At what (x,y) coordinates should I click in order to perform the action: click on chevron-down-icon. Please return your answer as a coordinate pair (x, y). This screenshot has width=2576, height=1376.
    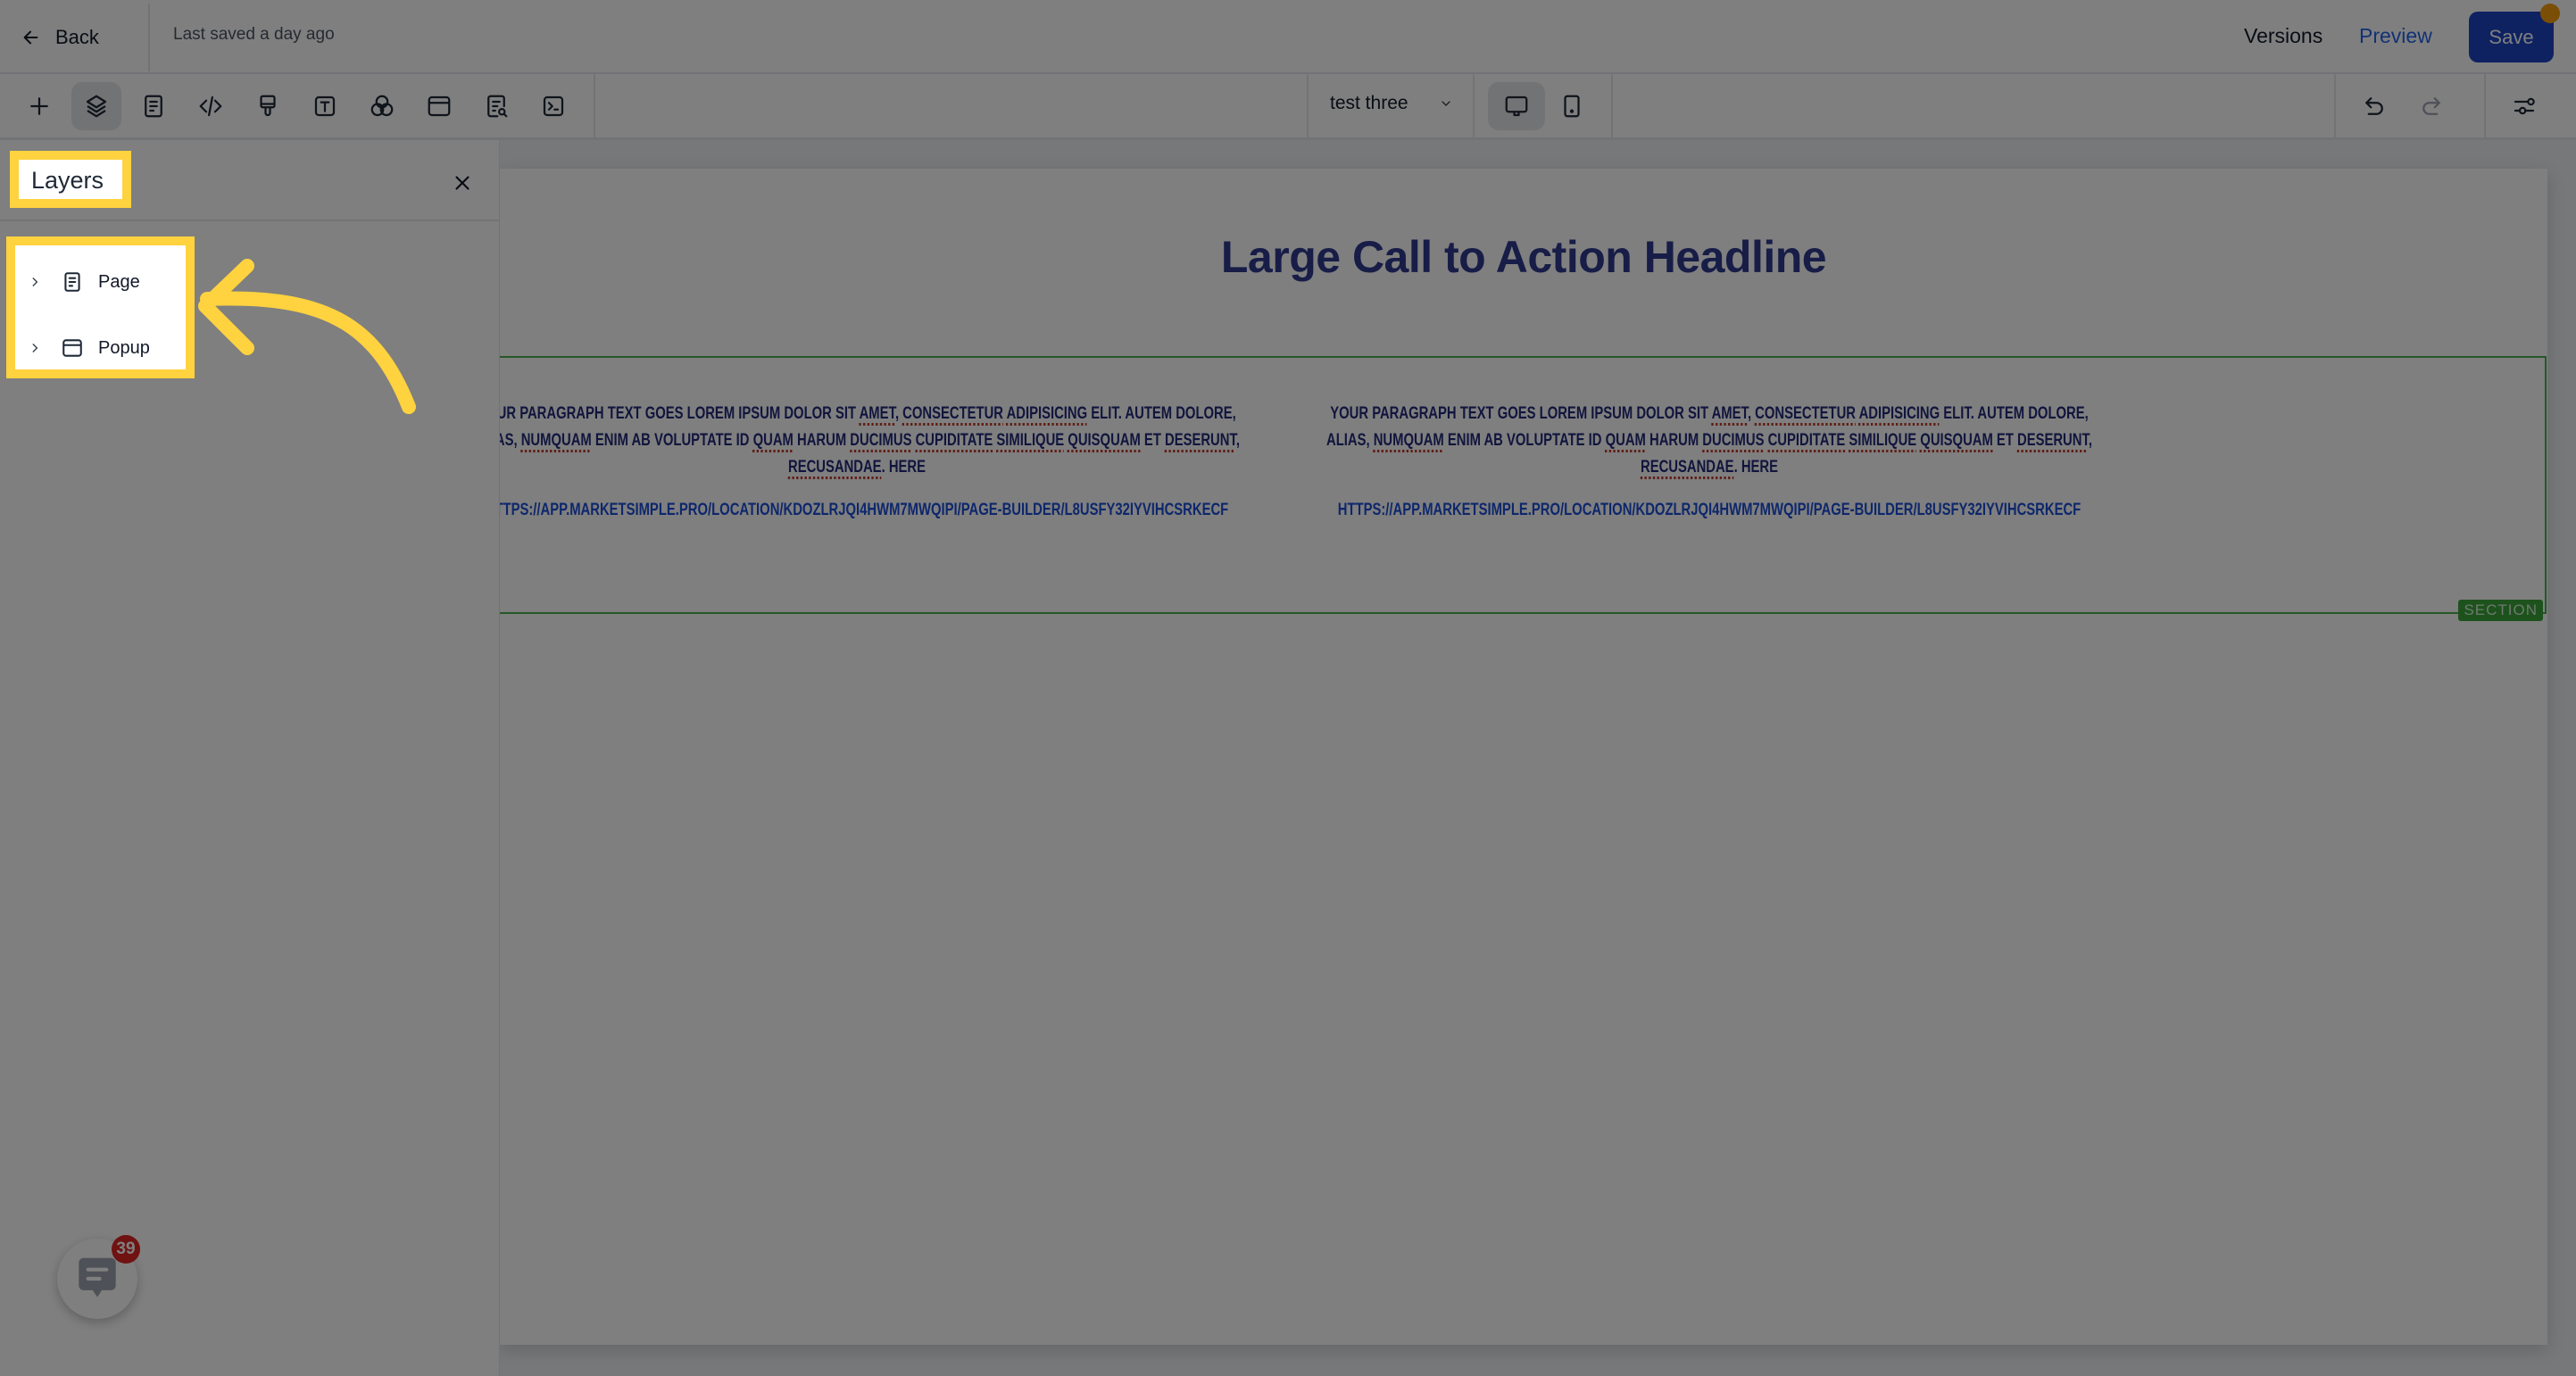
    Looking at the image, I should click on (1446, 104).